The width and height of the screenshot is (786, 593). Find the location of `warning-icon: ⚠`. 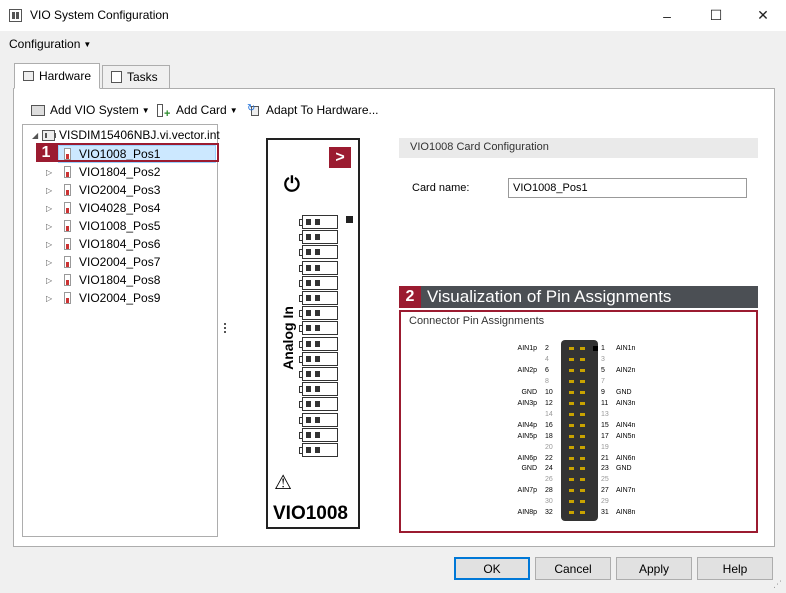

warning-icon: ⚠ is located at coordinates (283, 483).